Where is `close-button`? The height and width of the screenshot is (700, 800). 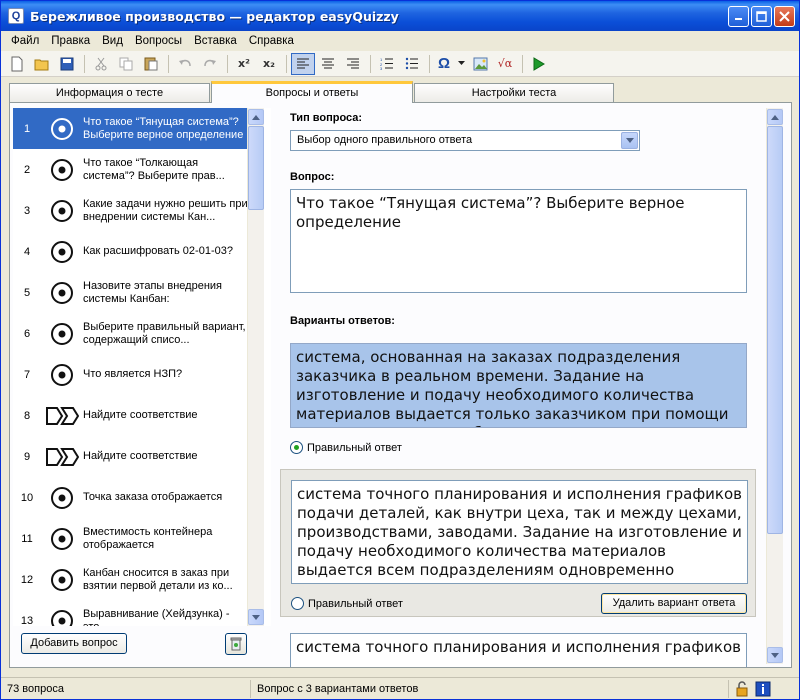 close-button is located at coordinates (784, 16).